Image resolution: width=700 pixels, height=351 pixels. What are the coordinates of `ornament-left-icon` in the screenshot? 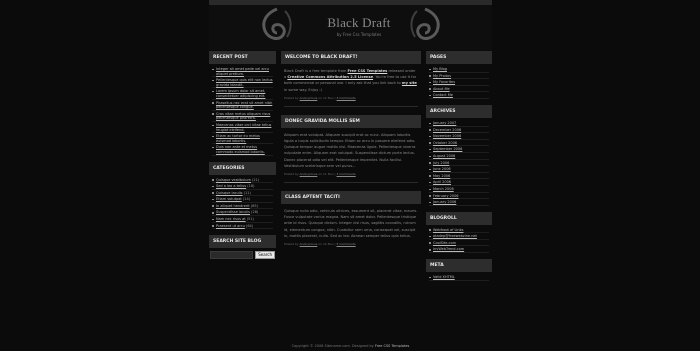 It's located at (277, 23).